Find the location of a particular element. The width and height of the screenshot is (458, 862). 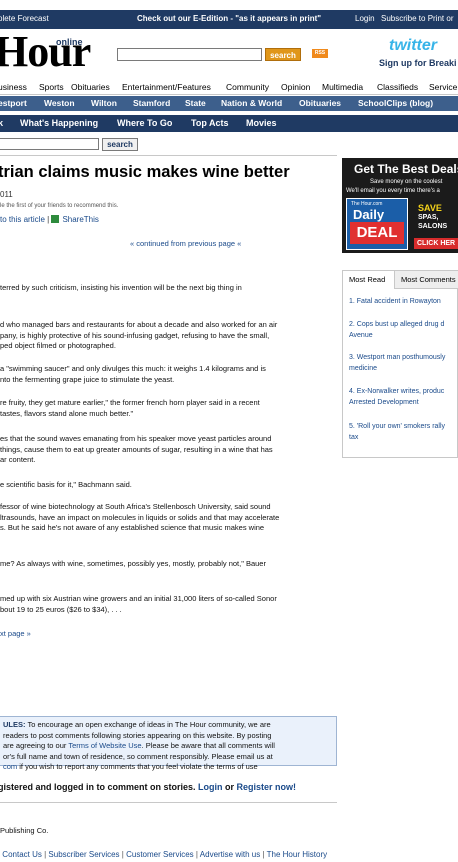

footer-contact-link: | Contact Us is located at coordinates (21, 854).